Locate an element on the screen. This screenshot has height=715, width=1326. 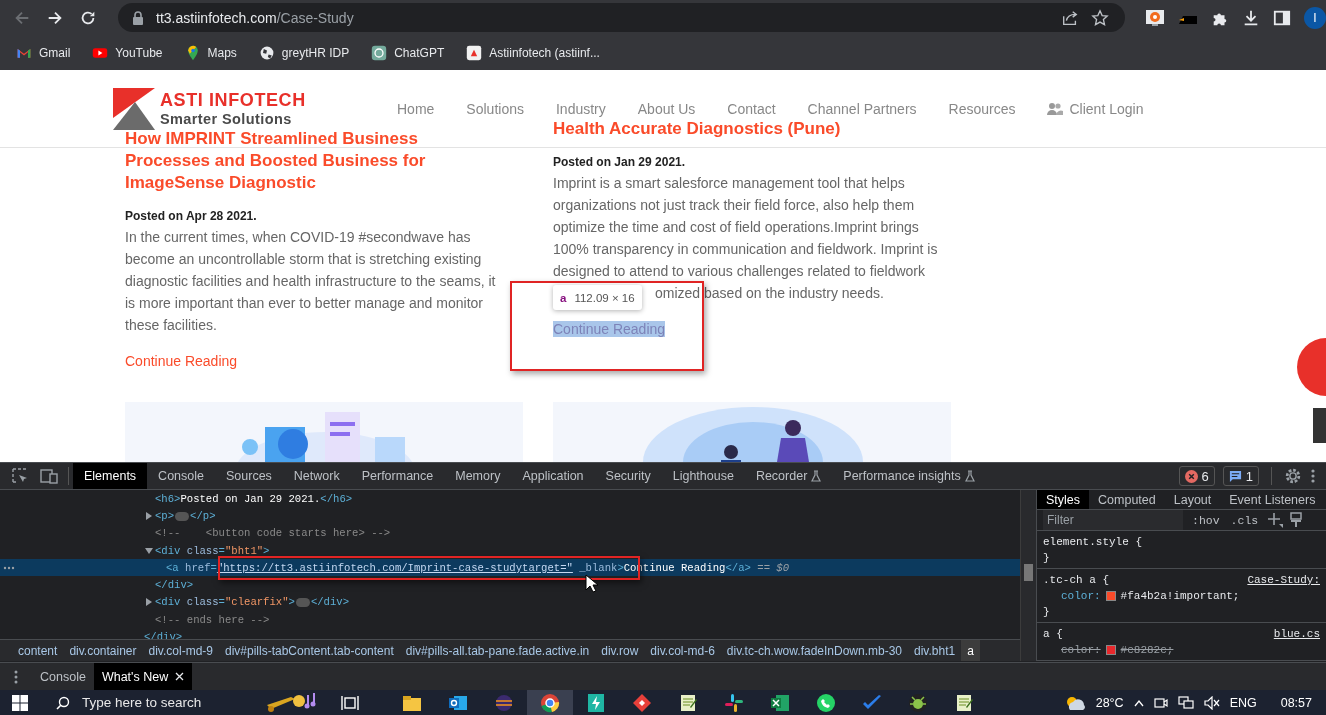
code-line: <div class="bht1"> is located at coordinates (212, 550).